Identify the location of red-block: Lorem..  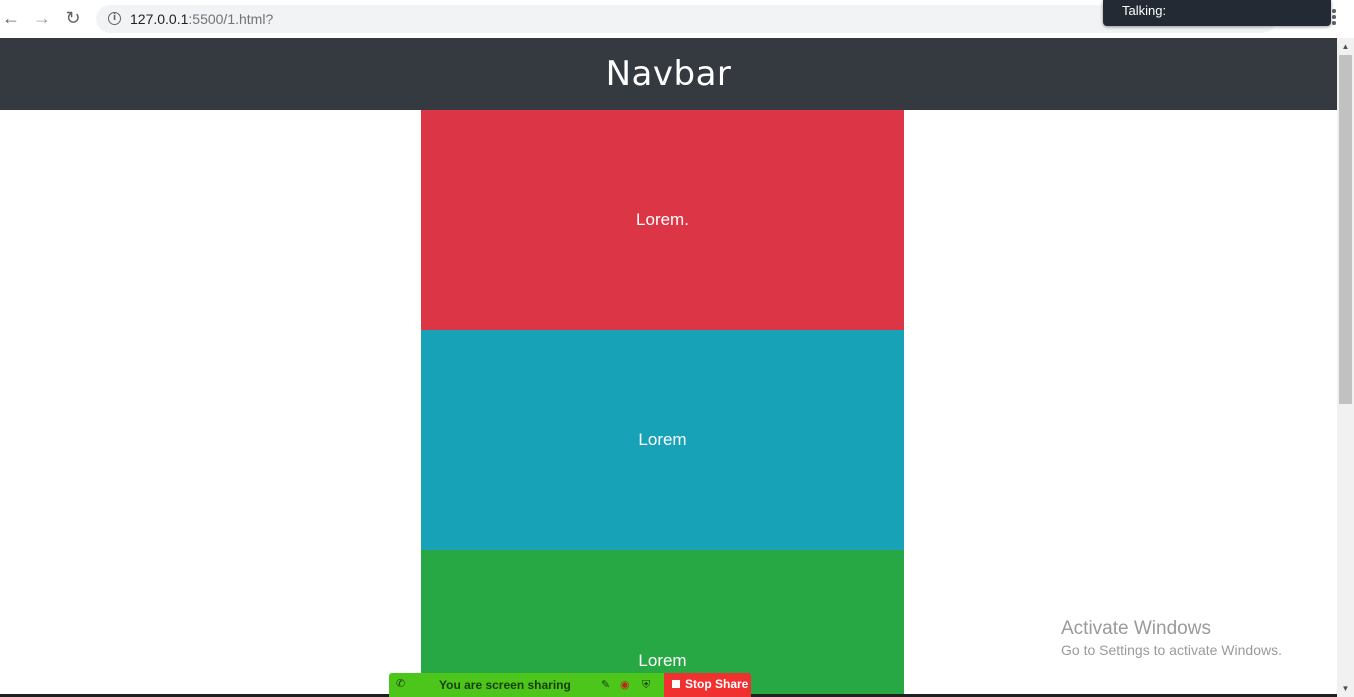
(662, 220).